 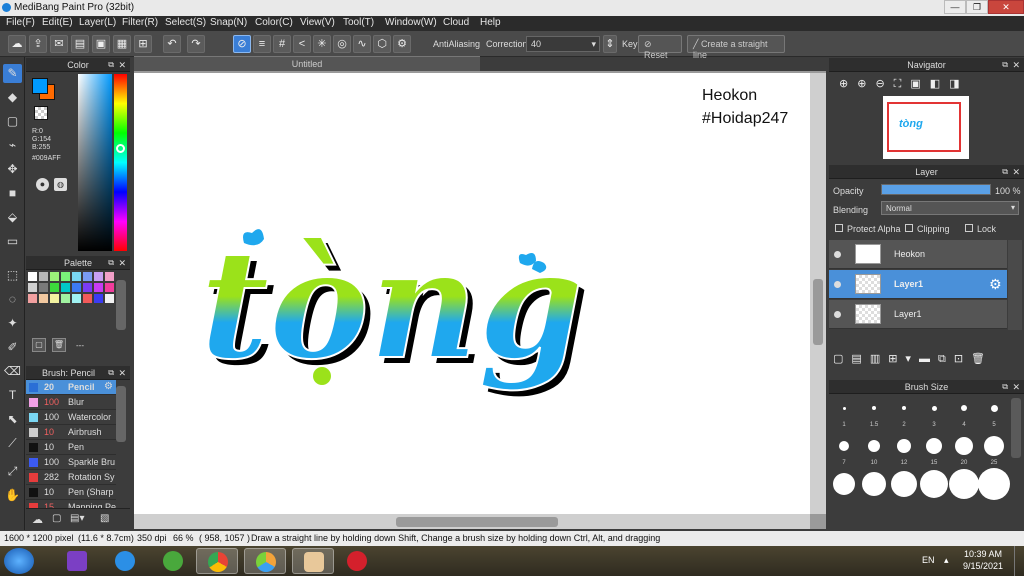 What do you see at coordinates (818, 312) in the screenshot?
I see `vertical-scroll-thumb` at bounding box center [818, 312].